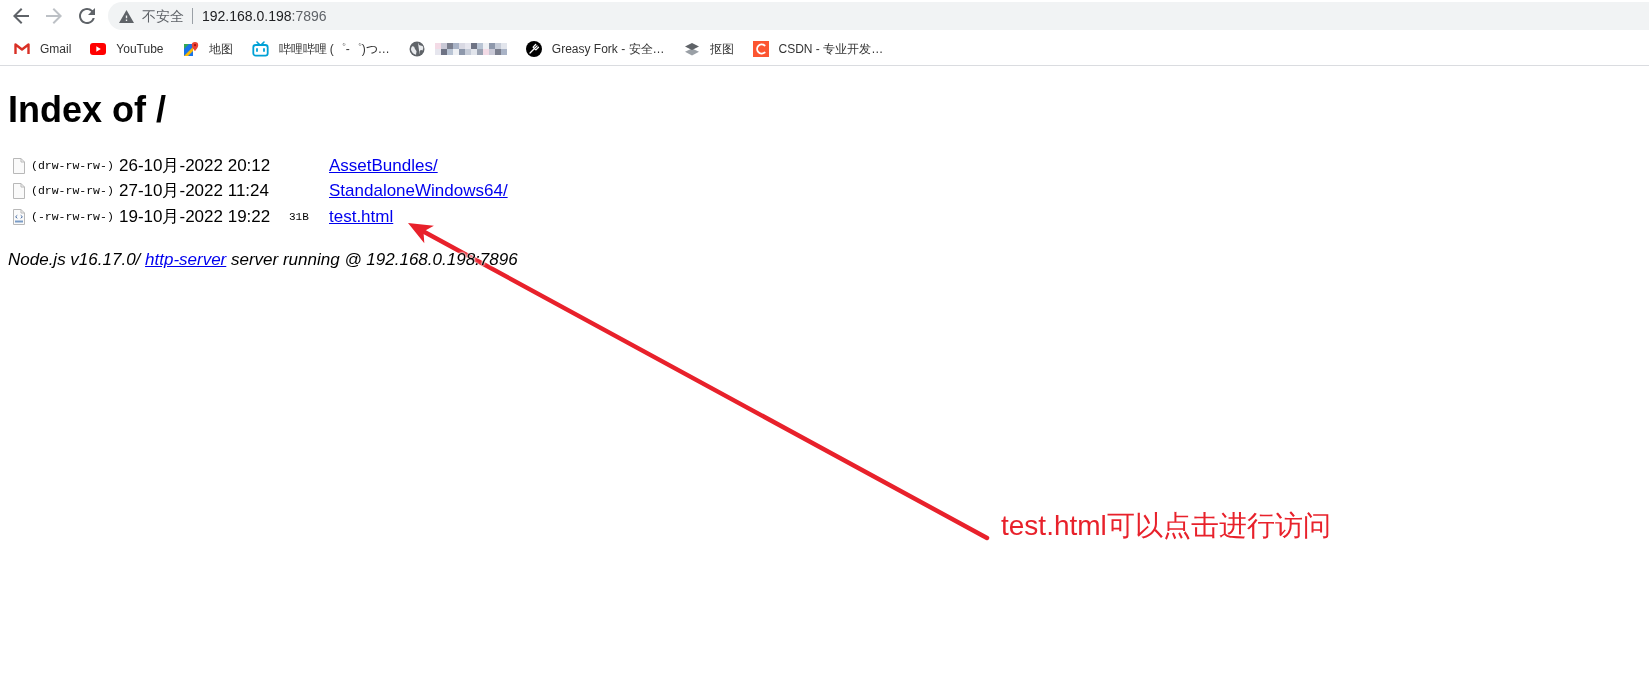 Image resolution: width=1649 pixels, height=674 pixels. I want to click on tv-icon, so click(260, 48).